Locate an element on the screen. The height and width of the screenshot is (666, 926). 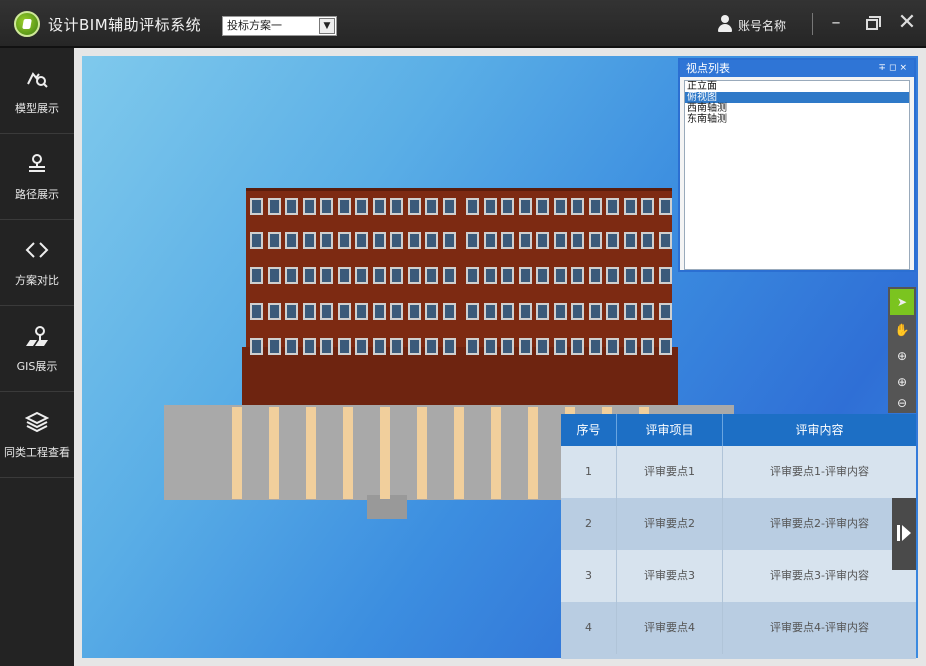
orbit-icon: ⊕ is located at coordinates (902, 356).